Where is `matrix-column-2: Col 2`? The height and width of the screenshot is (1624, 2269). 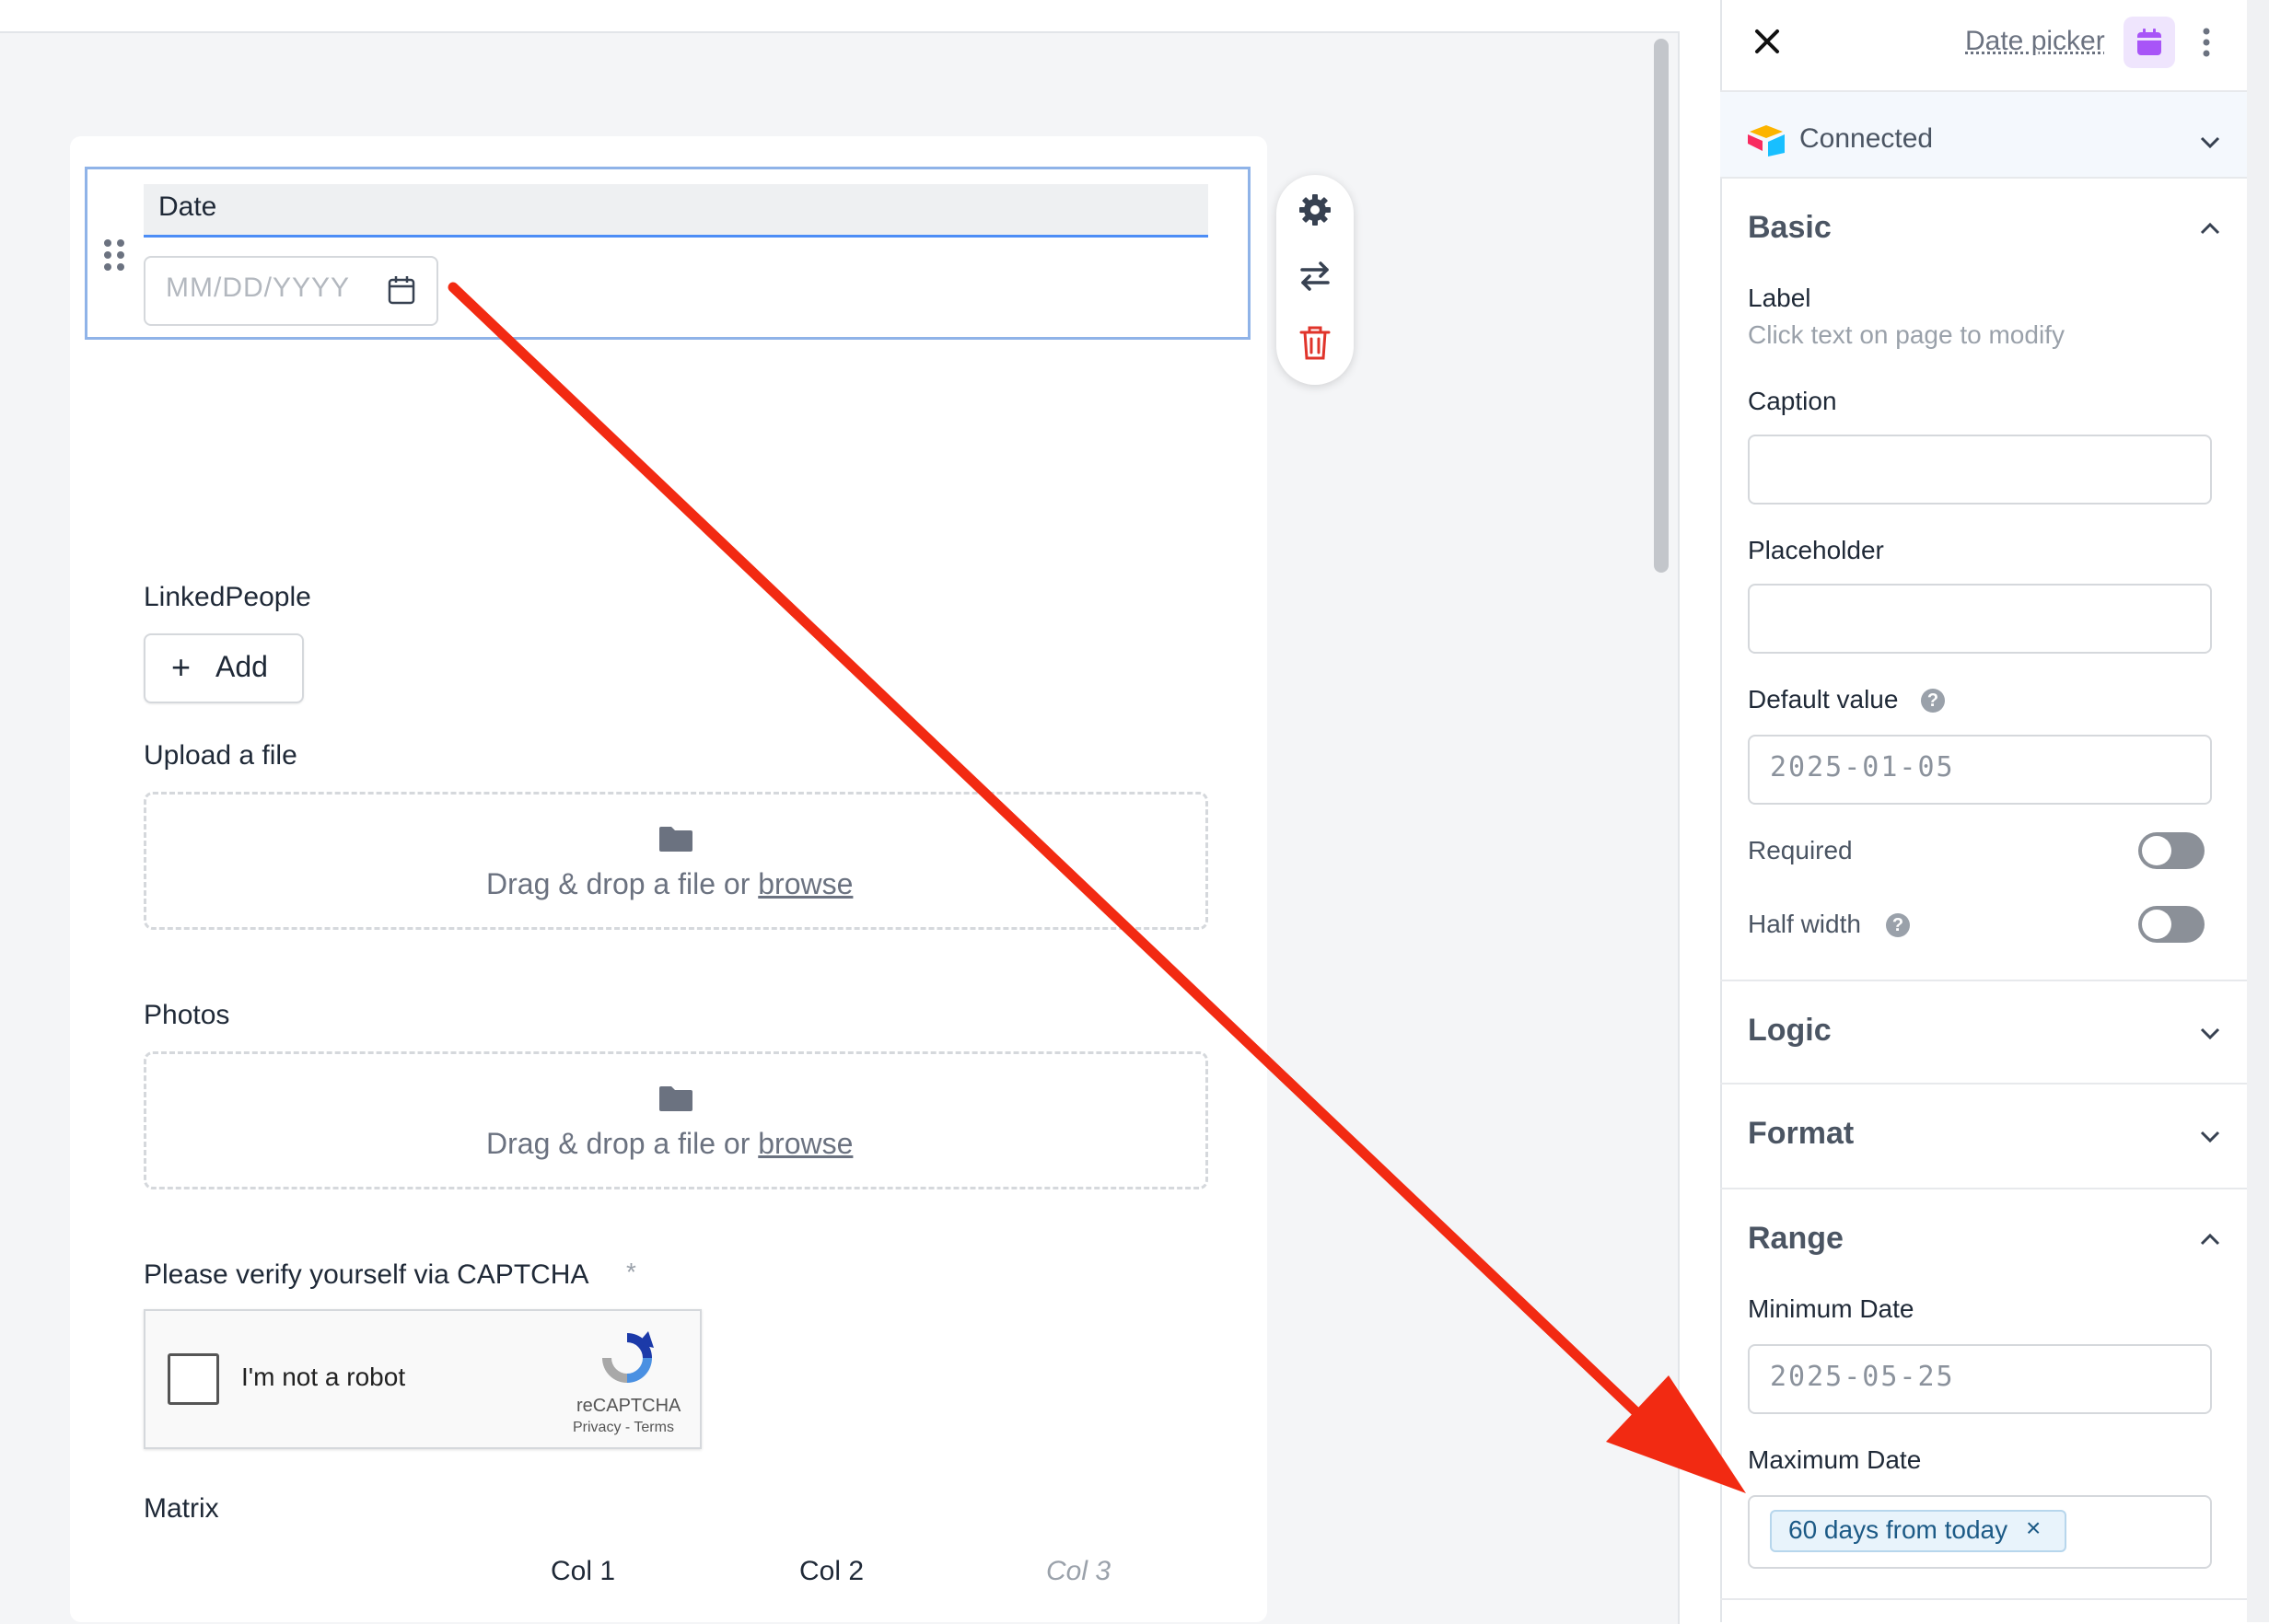 matrix-column-2: Col 2 is located at coordinates (831, 1571).